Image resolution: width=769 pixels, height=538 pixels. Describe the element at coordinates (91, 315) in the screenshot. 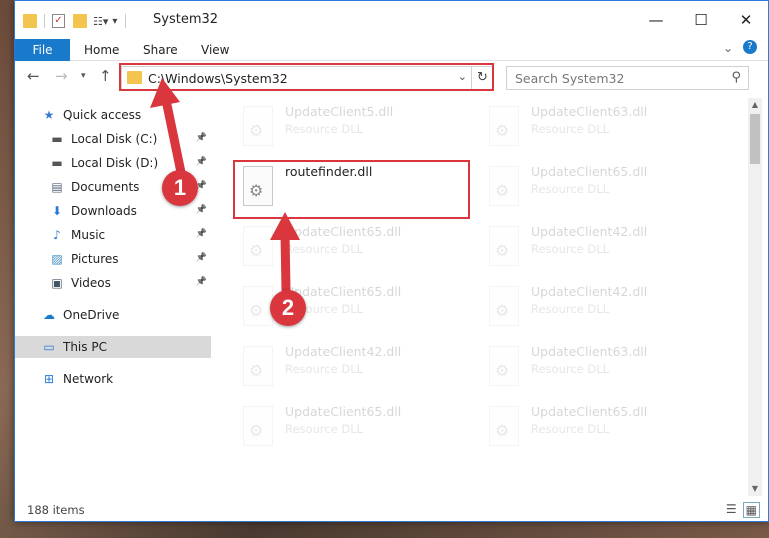

I see `sidebar-item-label: OneDrive` at that location.